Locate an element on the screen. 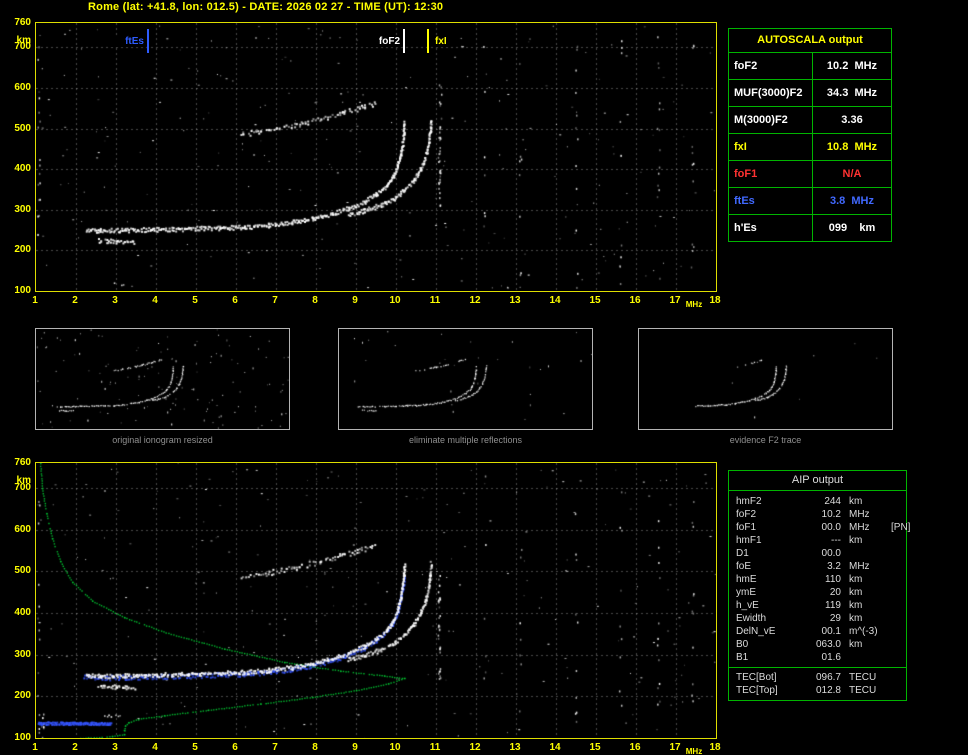 The height and width of the screenshot is (755, 968). x-axis-label-bottom: 3 is located at coordinates (115, 747).